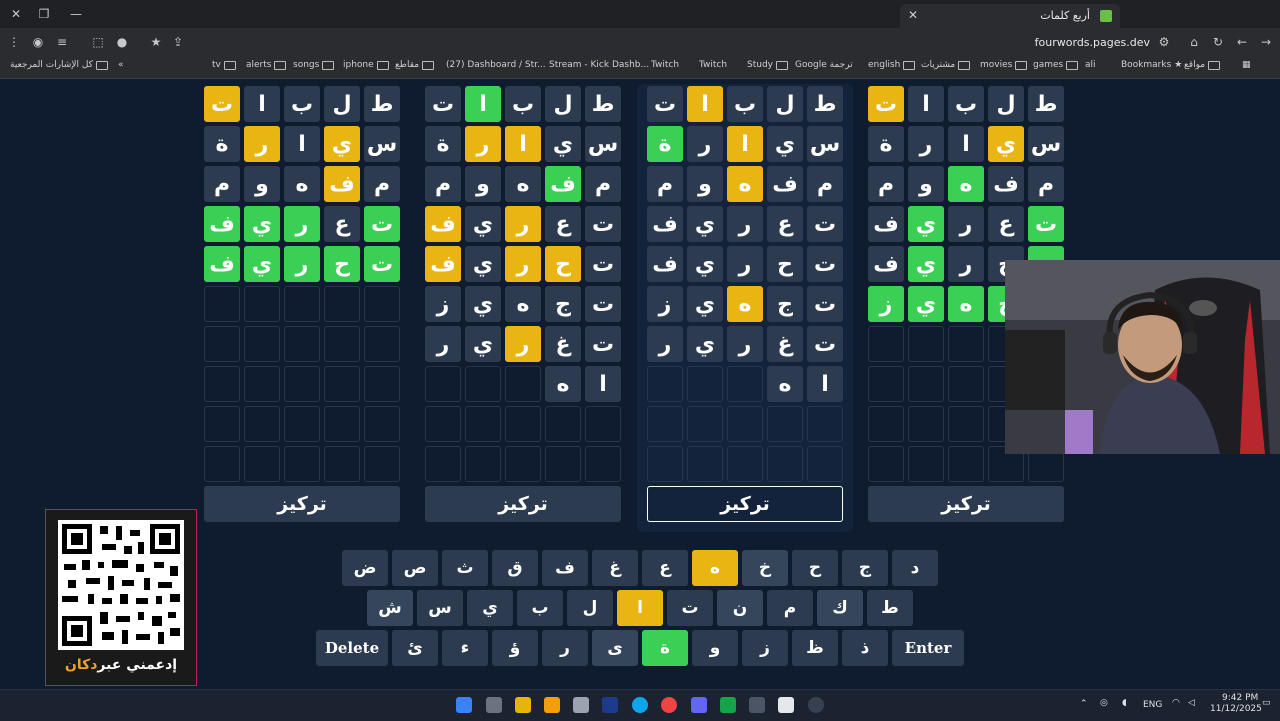 The height and width of the screenshot is (721, 1280). Describe the element at coordinates (415, 648) in the screenshot. I see `keyboard-key: ئ` at that location.